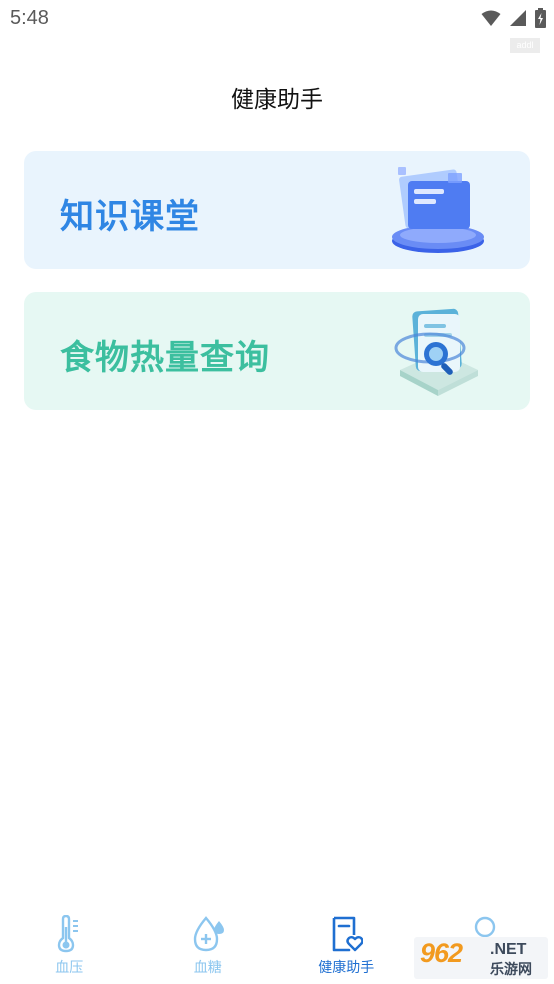 The width and height of the screenshot is (554, 984). Describe the element at coordinates (481, 958) in the screenshot. I see `watermark-logo: 962 .NET 乐游网` at that location.